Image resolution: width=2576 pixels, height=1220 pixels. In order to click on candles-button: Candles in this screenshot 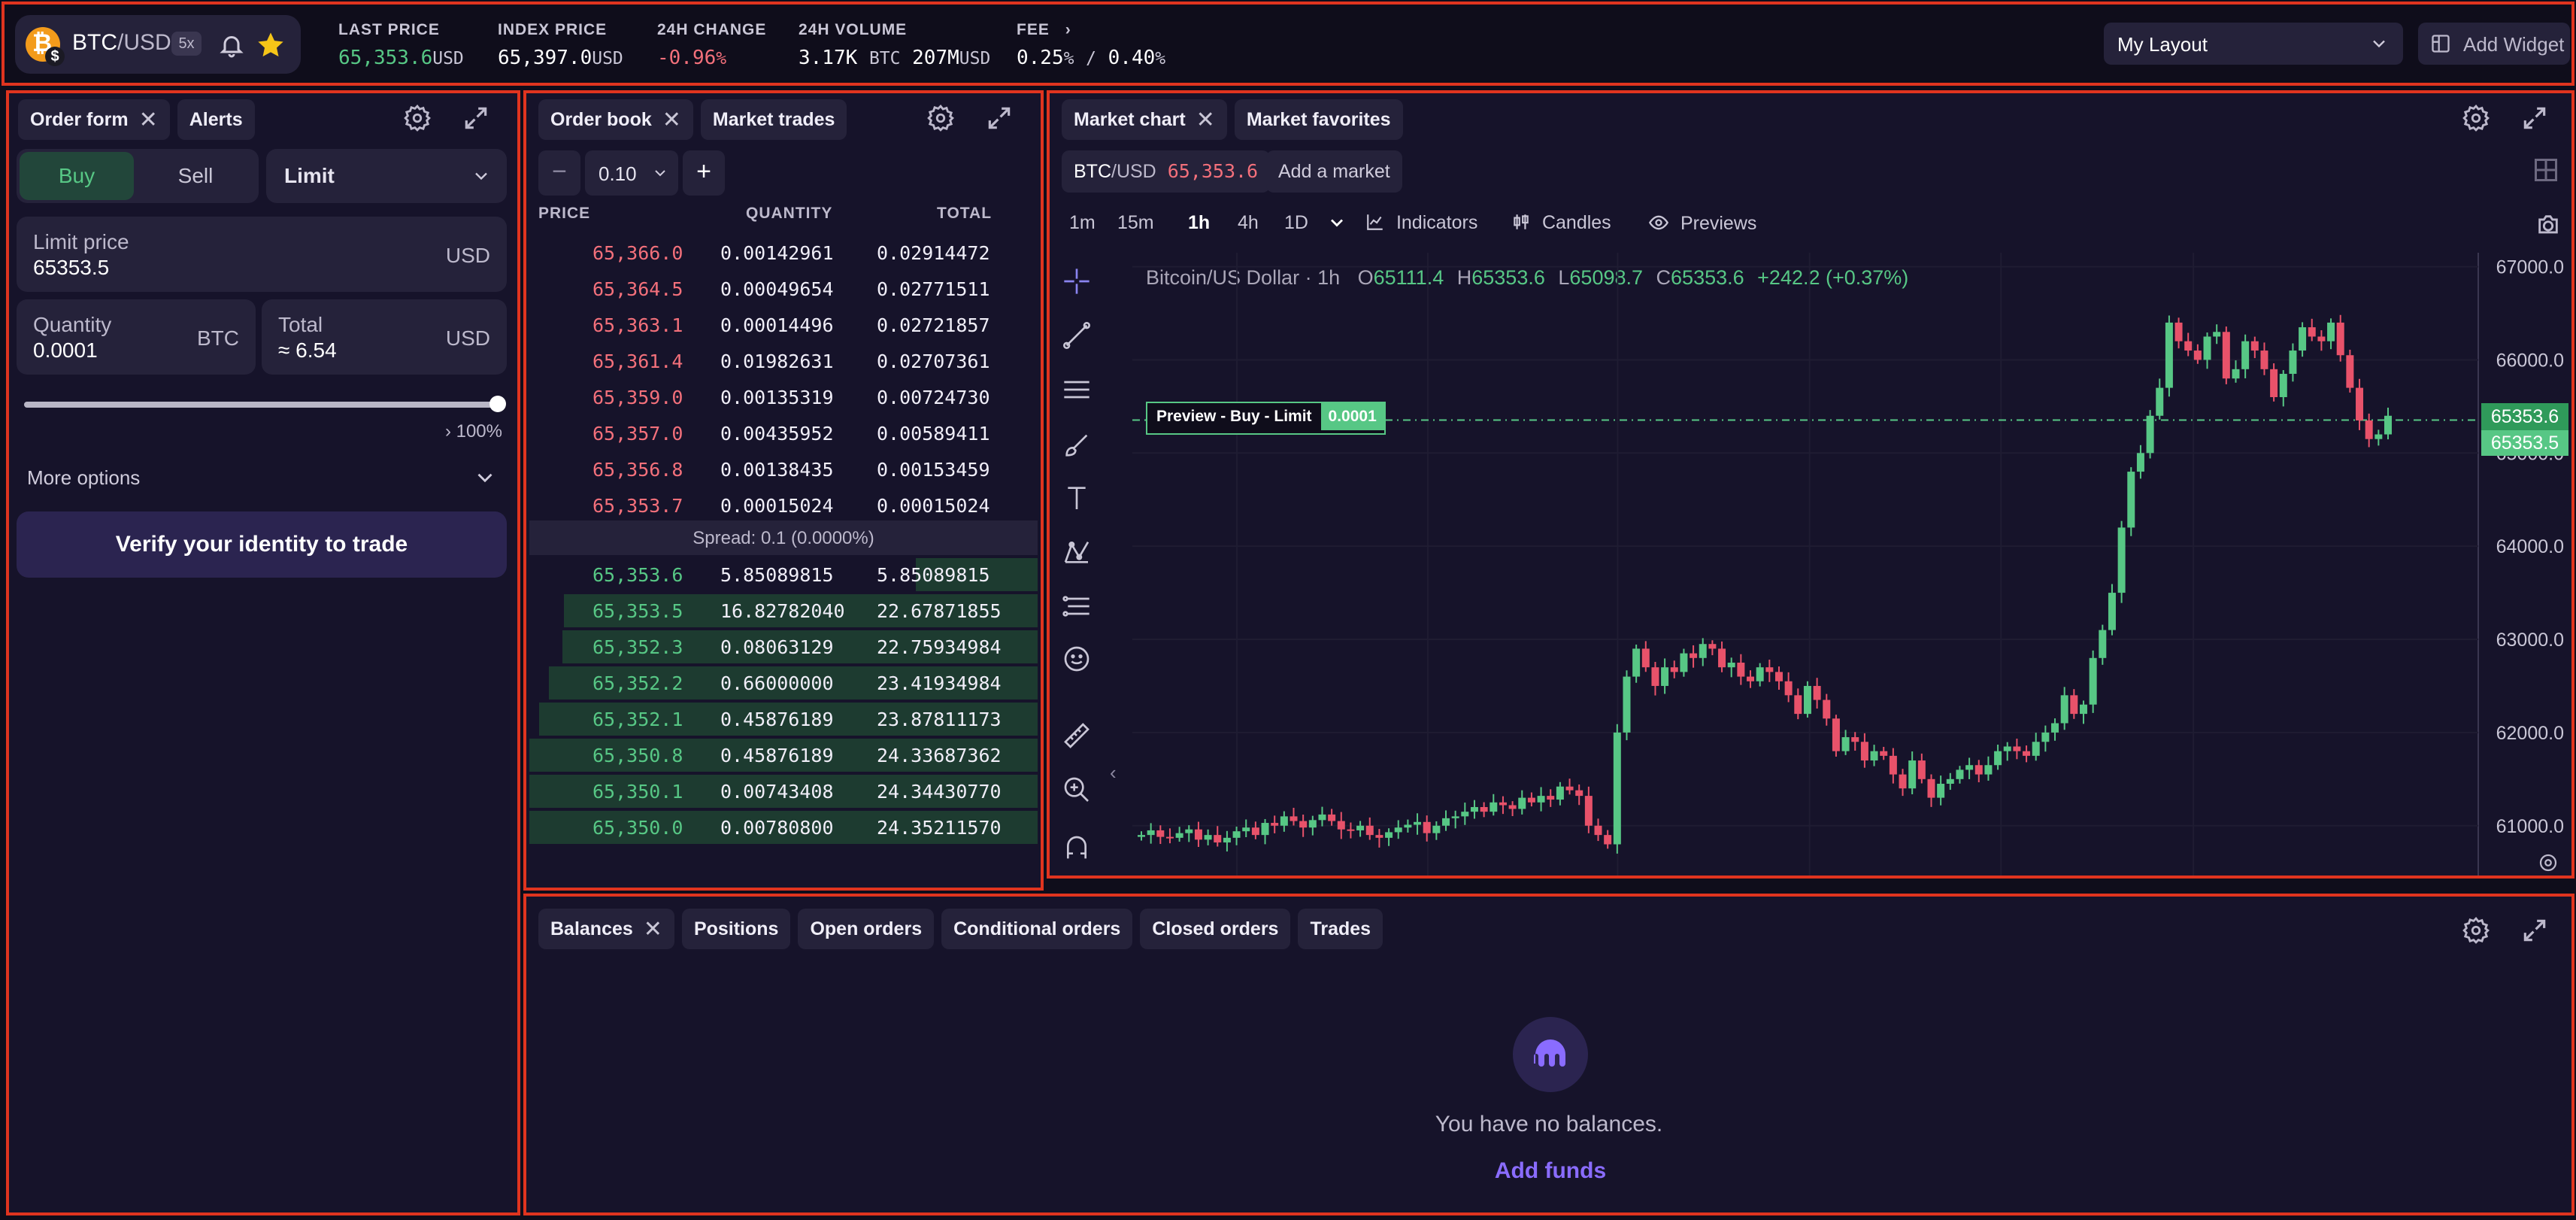, I will do `click(1561, 223)`.